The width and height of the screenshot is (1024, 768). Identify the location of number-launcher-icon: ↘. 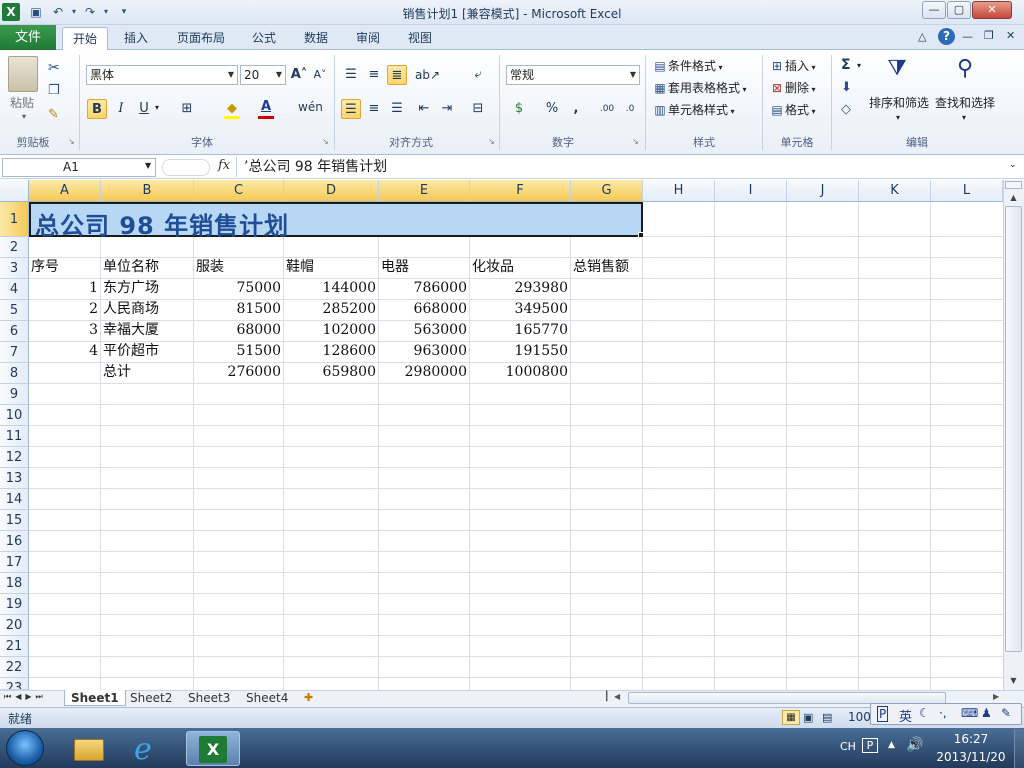
(635, 141).